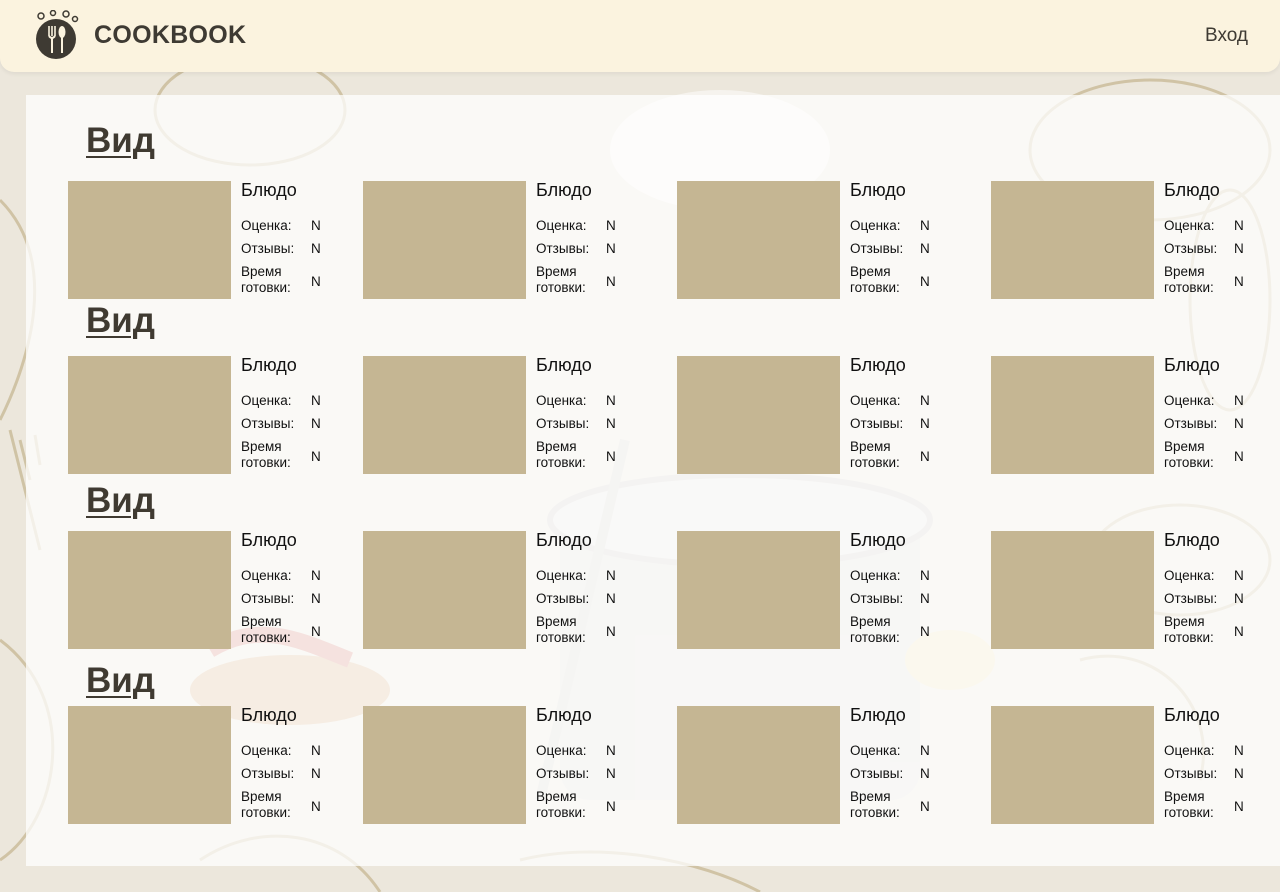 This screenshot has width=1280, height=892. What do you see at coordinates (1226, 36) in the screenshot?
I see `login-link: Вход` at bounding box center [1226, 36].